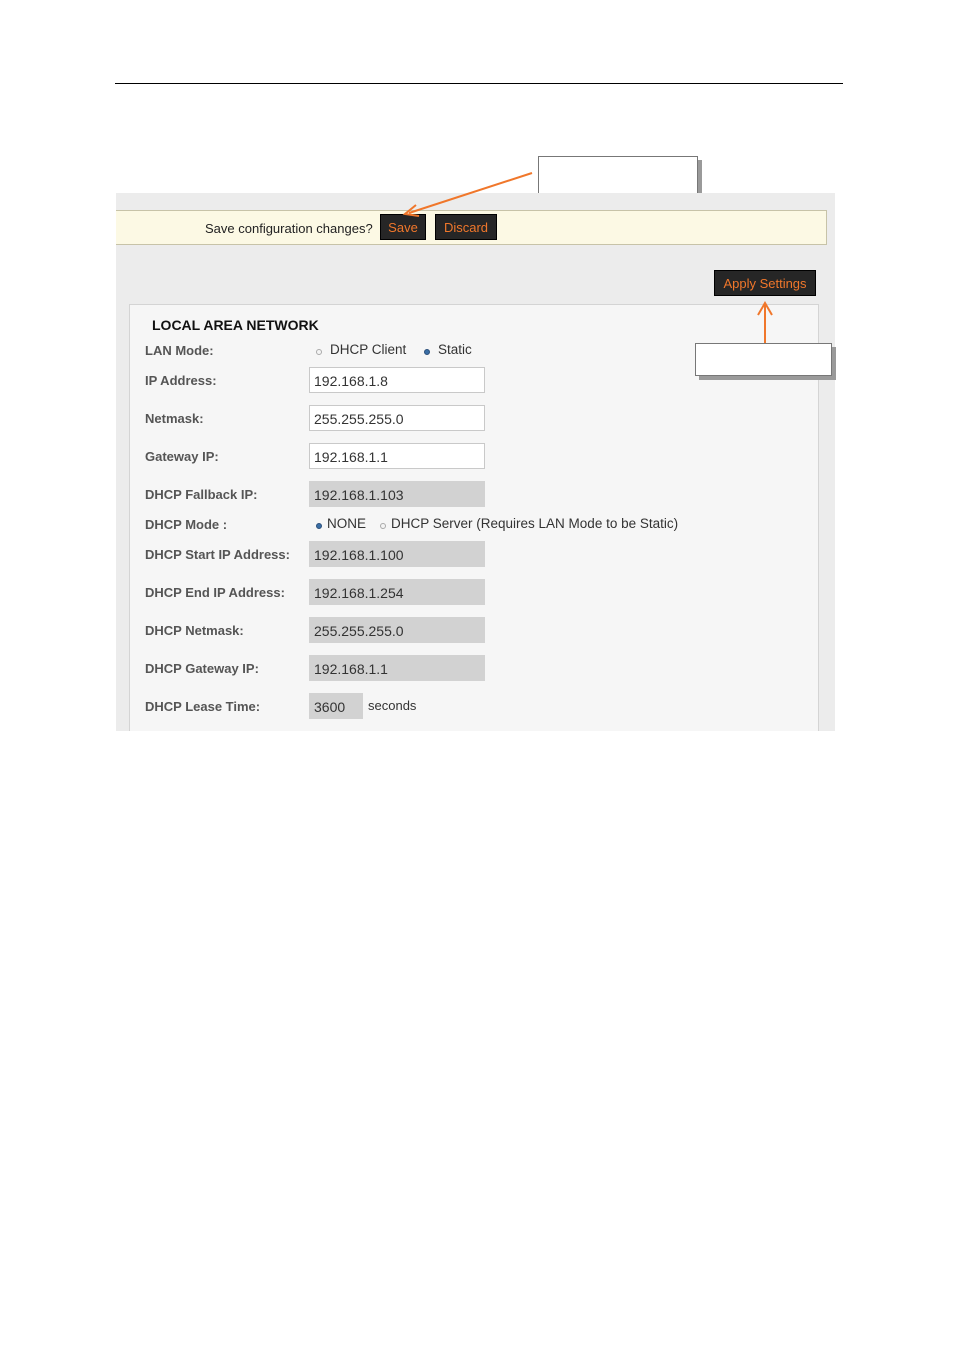  What do you see at coordinates (397, 592) in the screenshot?
I see `dhcp-end-ip-field: 192.168.1.254` at bounding box center [397, 592].